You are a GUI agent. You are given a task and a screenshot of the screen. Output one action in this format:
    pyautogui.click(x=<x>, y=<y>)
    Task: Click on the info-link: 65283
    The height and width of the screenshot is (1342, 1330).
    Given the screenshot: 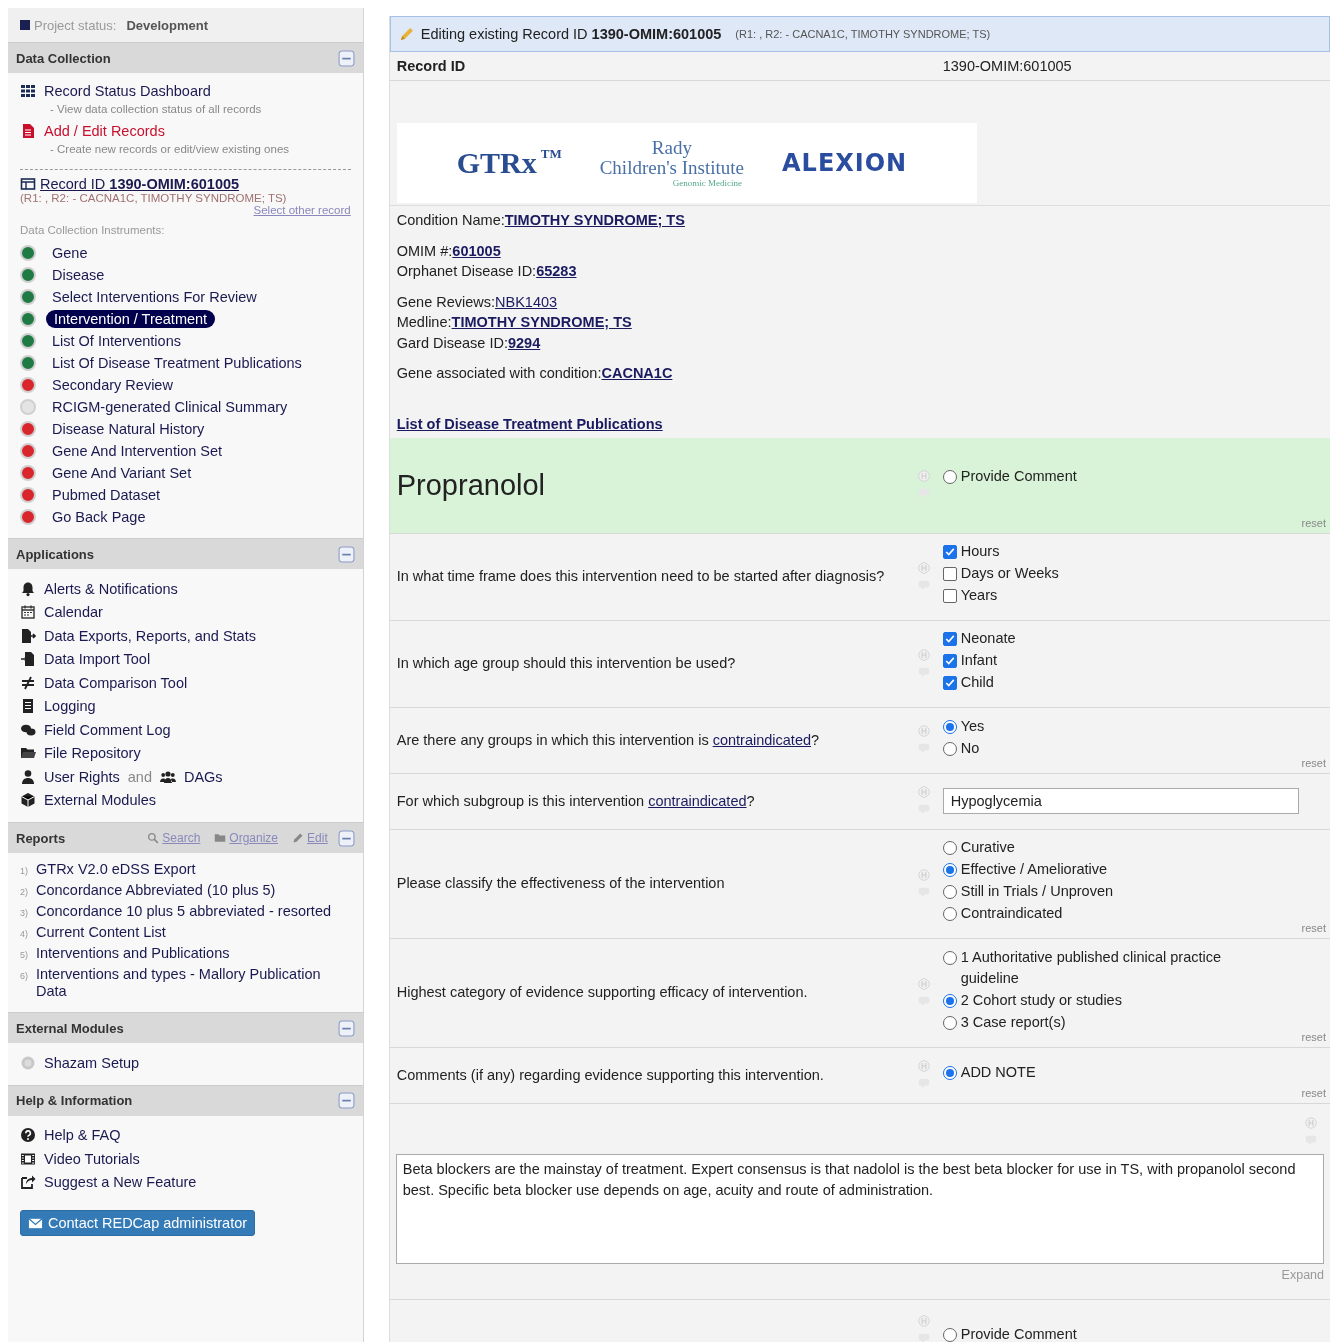 What is the action you would take?
    pyautogui.click(x=556, y=271)
    